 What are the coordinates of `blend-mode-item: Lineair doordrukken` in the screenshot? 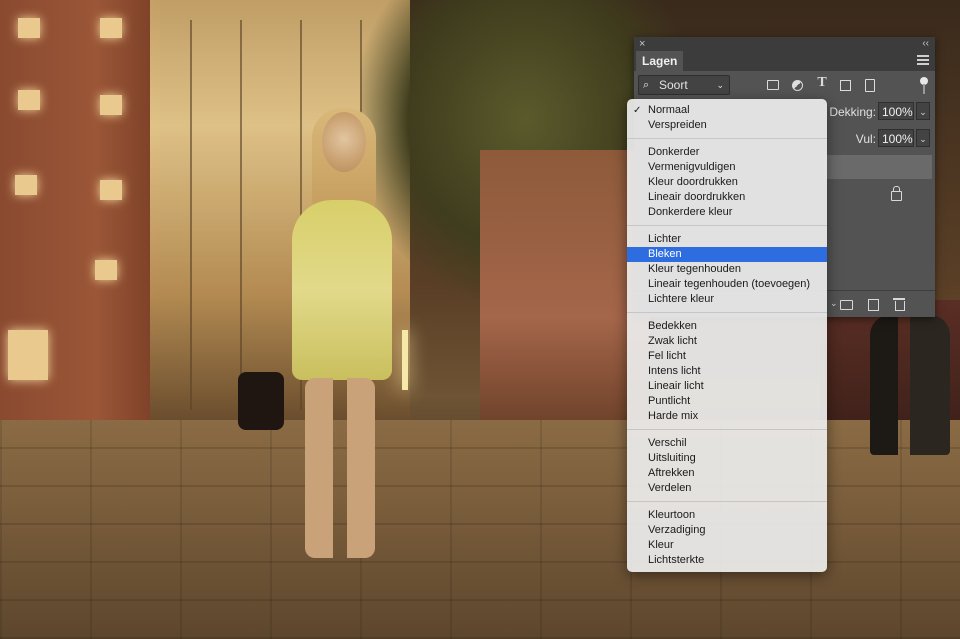 It's located at (727, 197).